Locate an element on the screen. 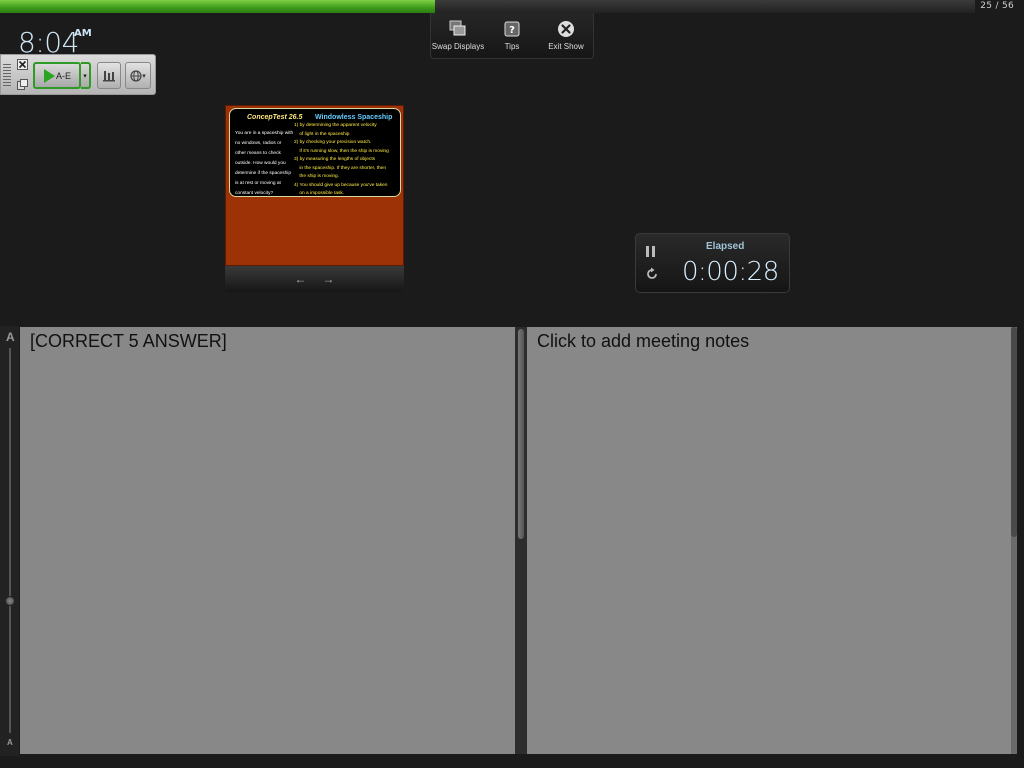  font-size-small-label: A is located at coordinates (10, 742).